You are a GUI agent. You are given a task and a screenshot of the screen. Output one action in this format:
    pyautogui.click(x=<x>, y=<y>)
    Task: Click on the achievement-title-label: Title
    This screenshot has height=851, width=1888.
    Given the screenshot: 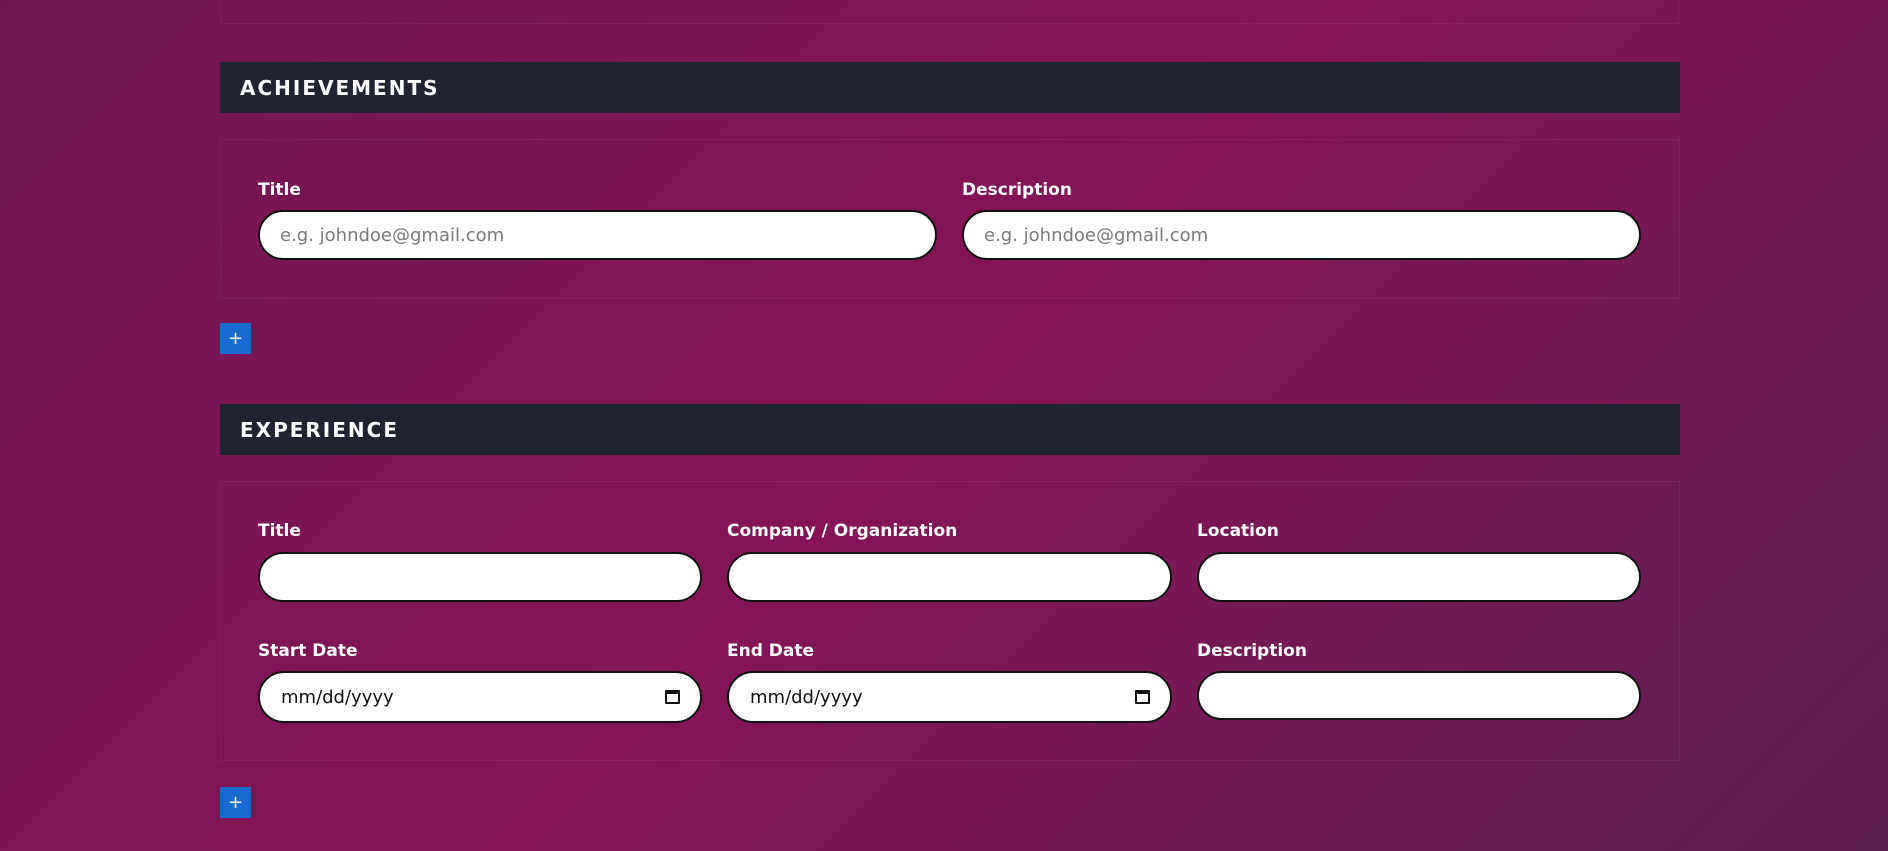 What is the action you would take?
    pyautogui.click(x=279, y=190)
    